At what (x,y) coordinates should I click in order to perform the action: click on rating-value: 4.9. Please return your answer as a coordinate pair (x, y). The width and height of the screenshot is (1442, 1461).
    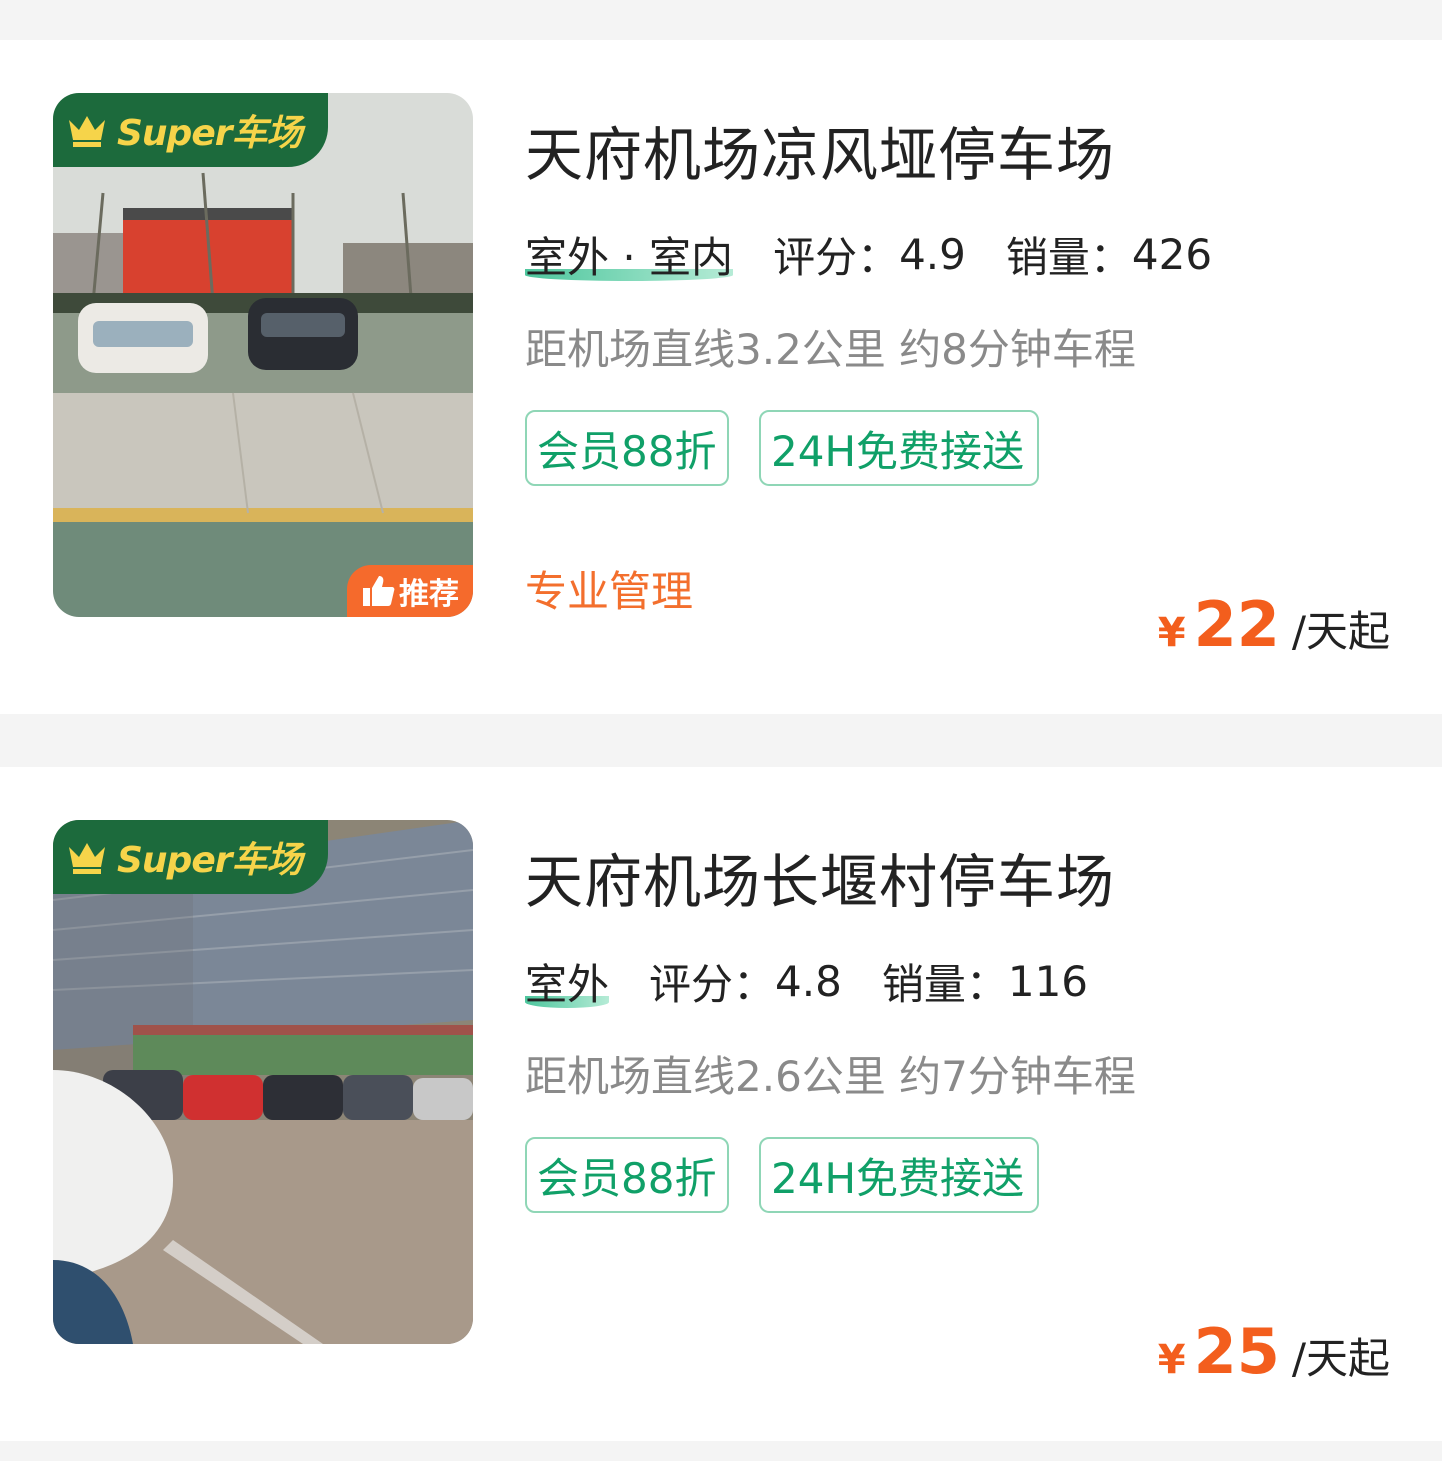
    Looking at the image, I should click on (932, 254).